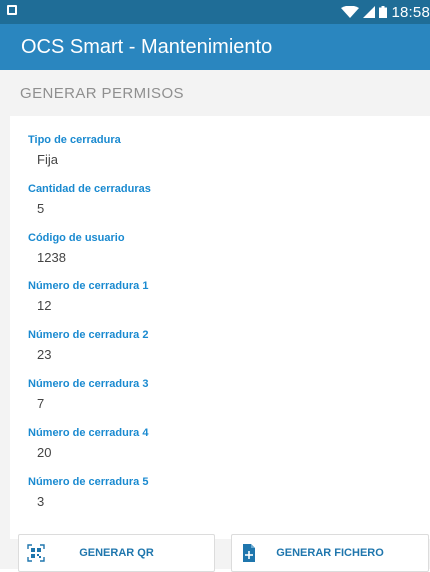 This screenshot has width=430, height=572. I want to click on field-label: Número de cerradura 1, so click(88, 286).